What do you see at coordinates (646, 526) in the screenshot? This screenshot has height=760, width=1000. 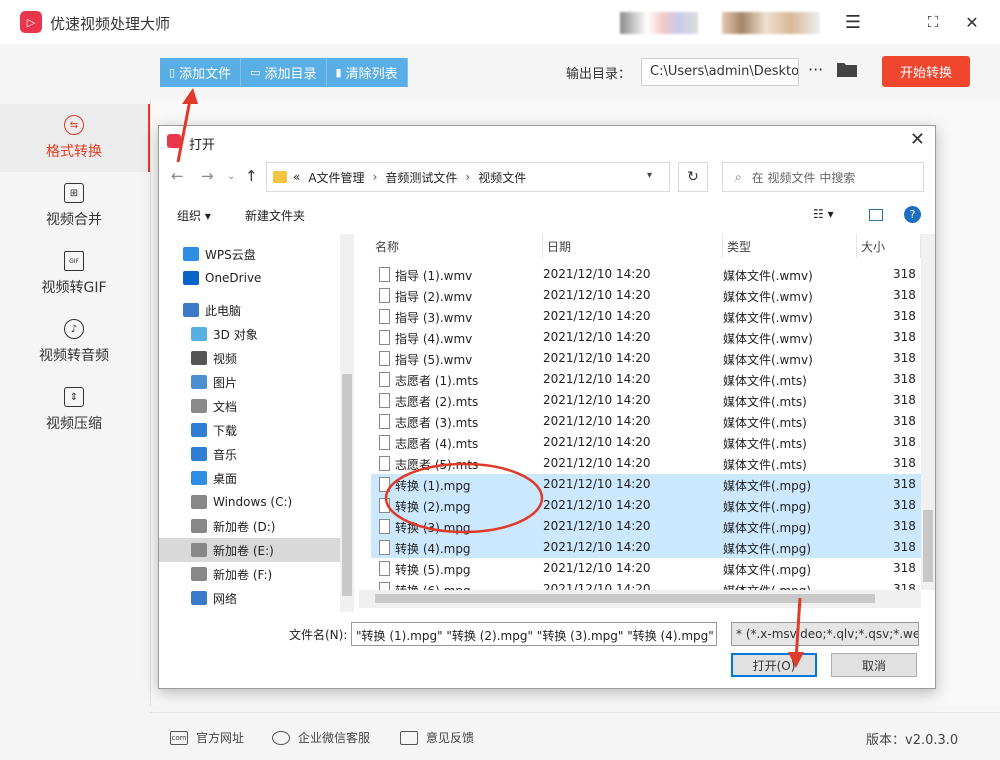 I see `file-row: 转换 (3).mpg 2021/12/10 14:20 媒体文件(.mpg) 318` at bounding box center [646, 526].